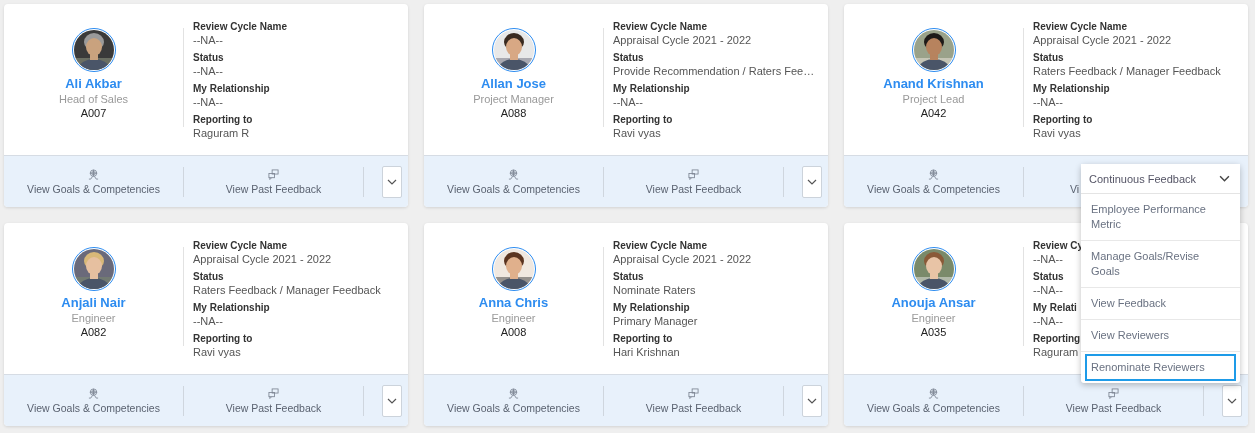 Image resolution: width=1255 pixels, height=433 pixels. What do you see at coordinates (513, 113) in the screenshot?
I see `employee-id: A088` at bounding box center [513, 113].